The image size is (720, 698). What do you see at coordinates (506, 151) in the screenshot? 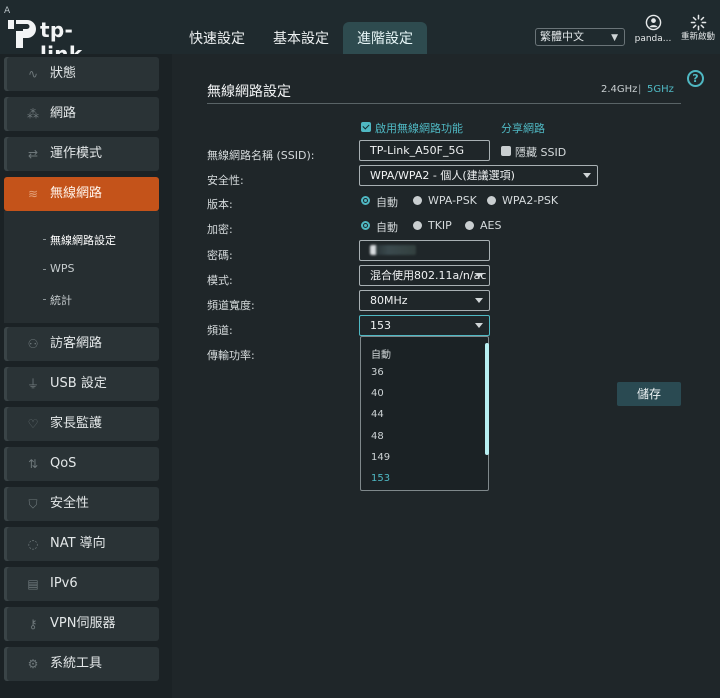
I see `hide-ssid-checkbox` at bounding box center [506, 151].